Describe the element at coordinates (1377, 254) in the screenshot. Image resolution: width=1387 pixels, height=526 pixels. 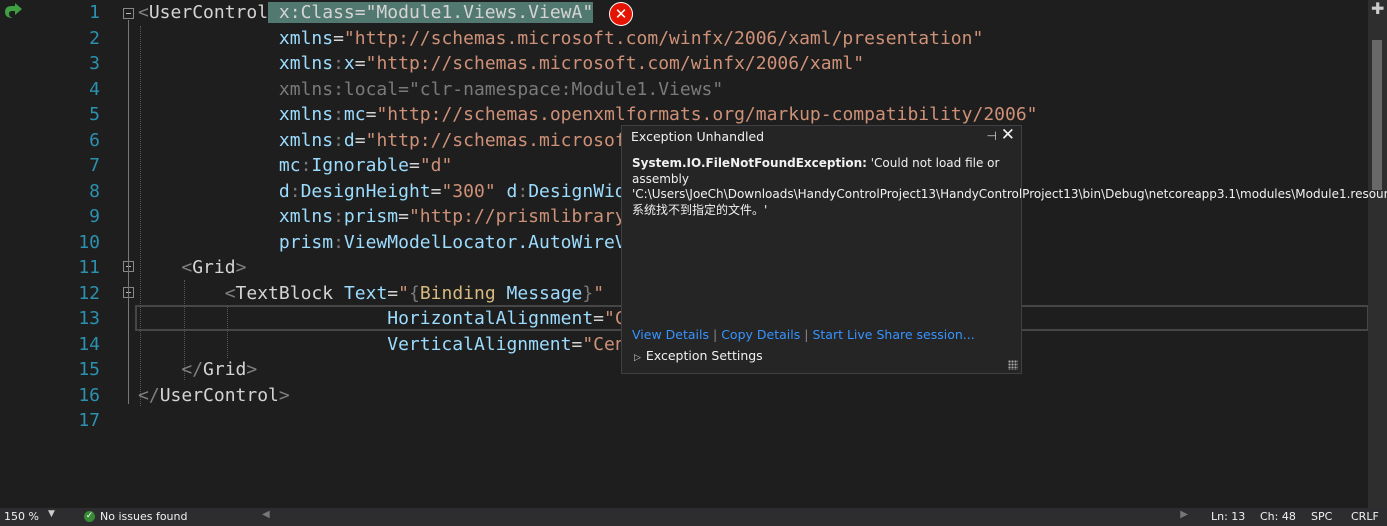
I see `vertical-scrollbar: ✚` at that location.